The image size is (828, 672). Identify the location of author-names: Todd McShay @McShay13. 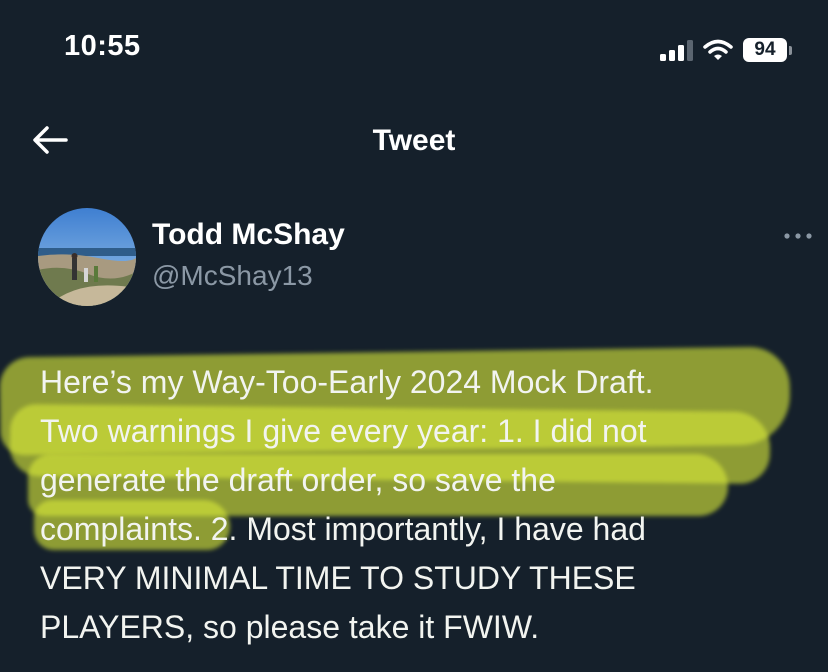
(248, 255).